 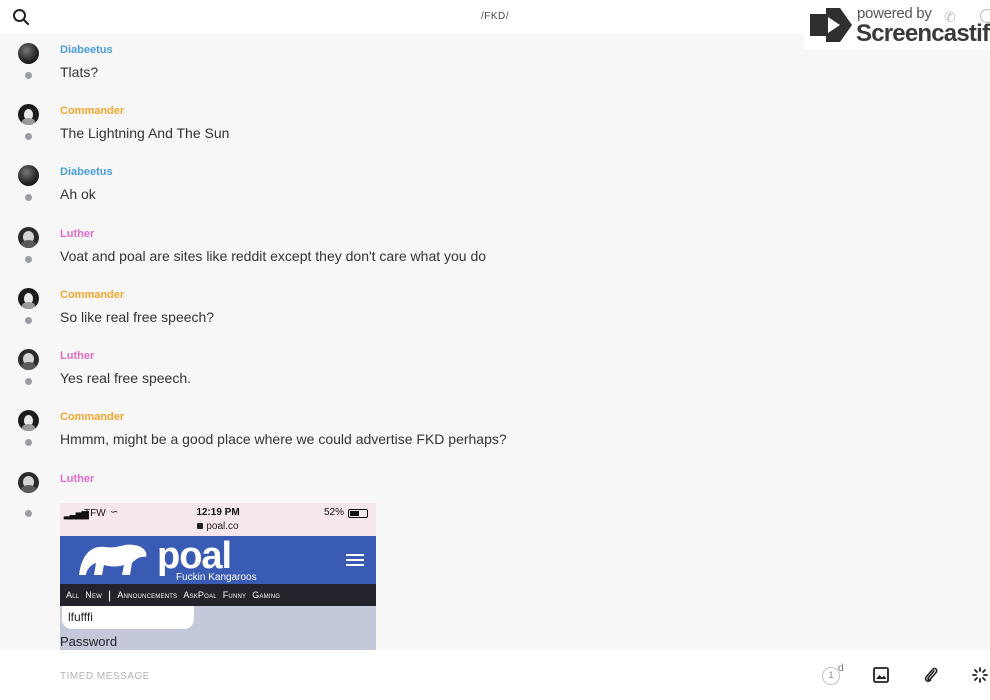 What do you see at coordinates (137, 317) in the screenshot?
I see `message-text: So like real free speech?` at bounding box center [137, 317].